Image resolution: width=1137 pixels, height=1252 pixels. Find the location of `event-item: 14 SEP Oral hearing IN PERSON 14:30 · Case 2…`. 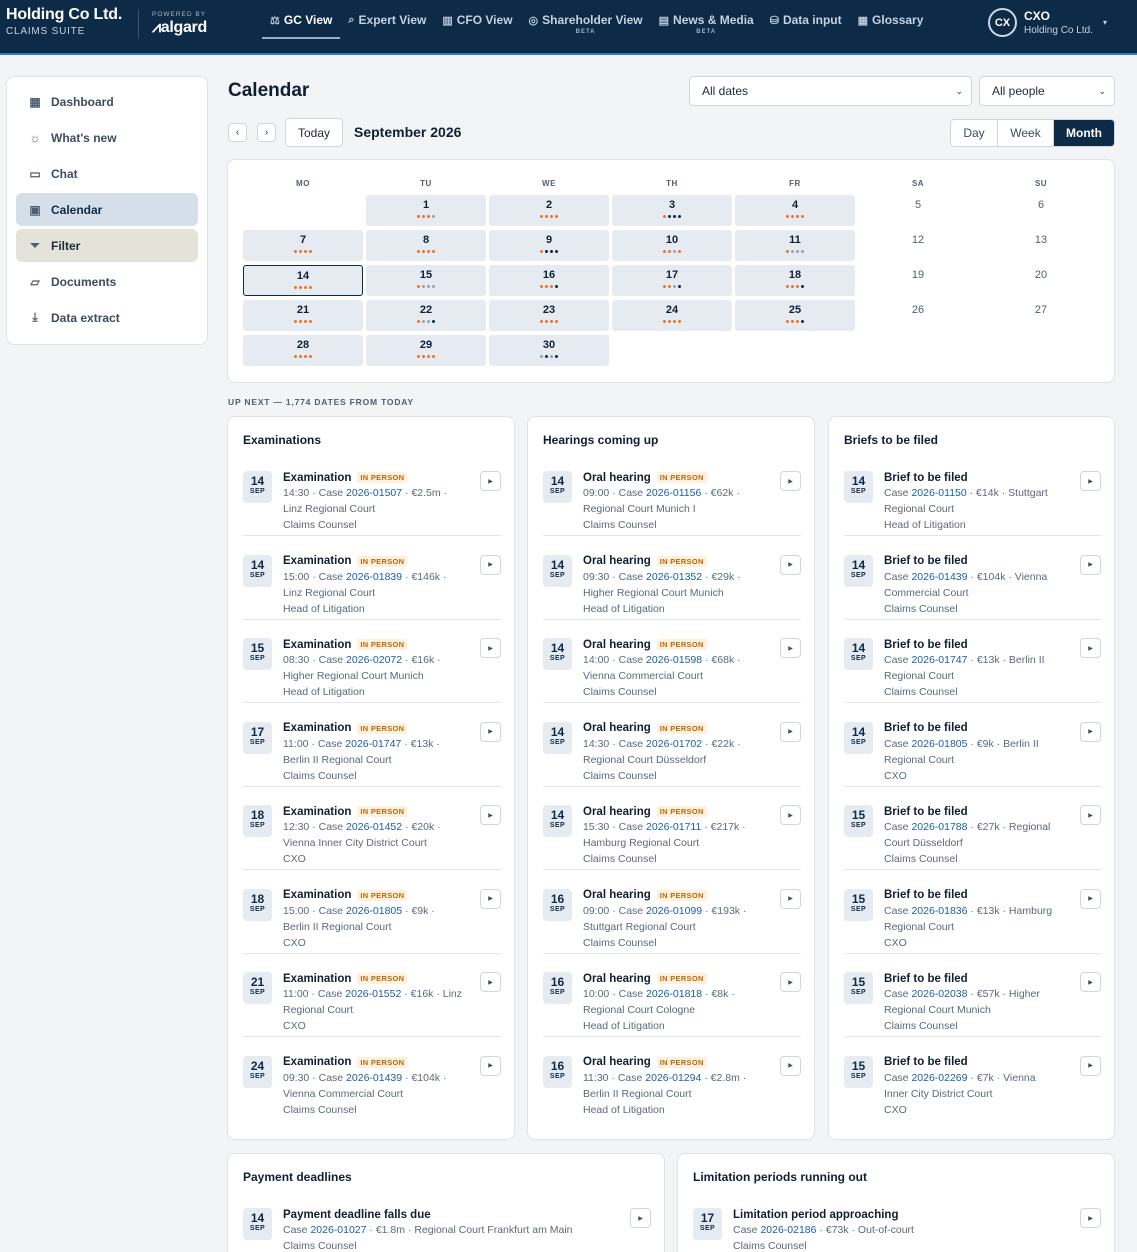

event-item: 14 SEP Oral hearing IN PERSON 14:30 · Case 2… is located at coordinates (672, 749).